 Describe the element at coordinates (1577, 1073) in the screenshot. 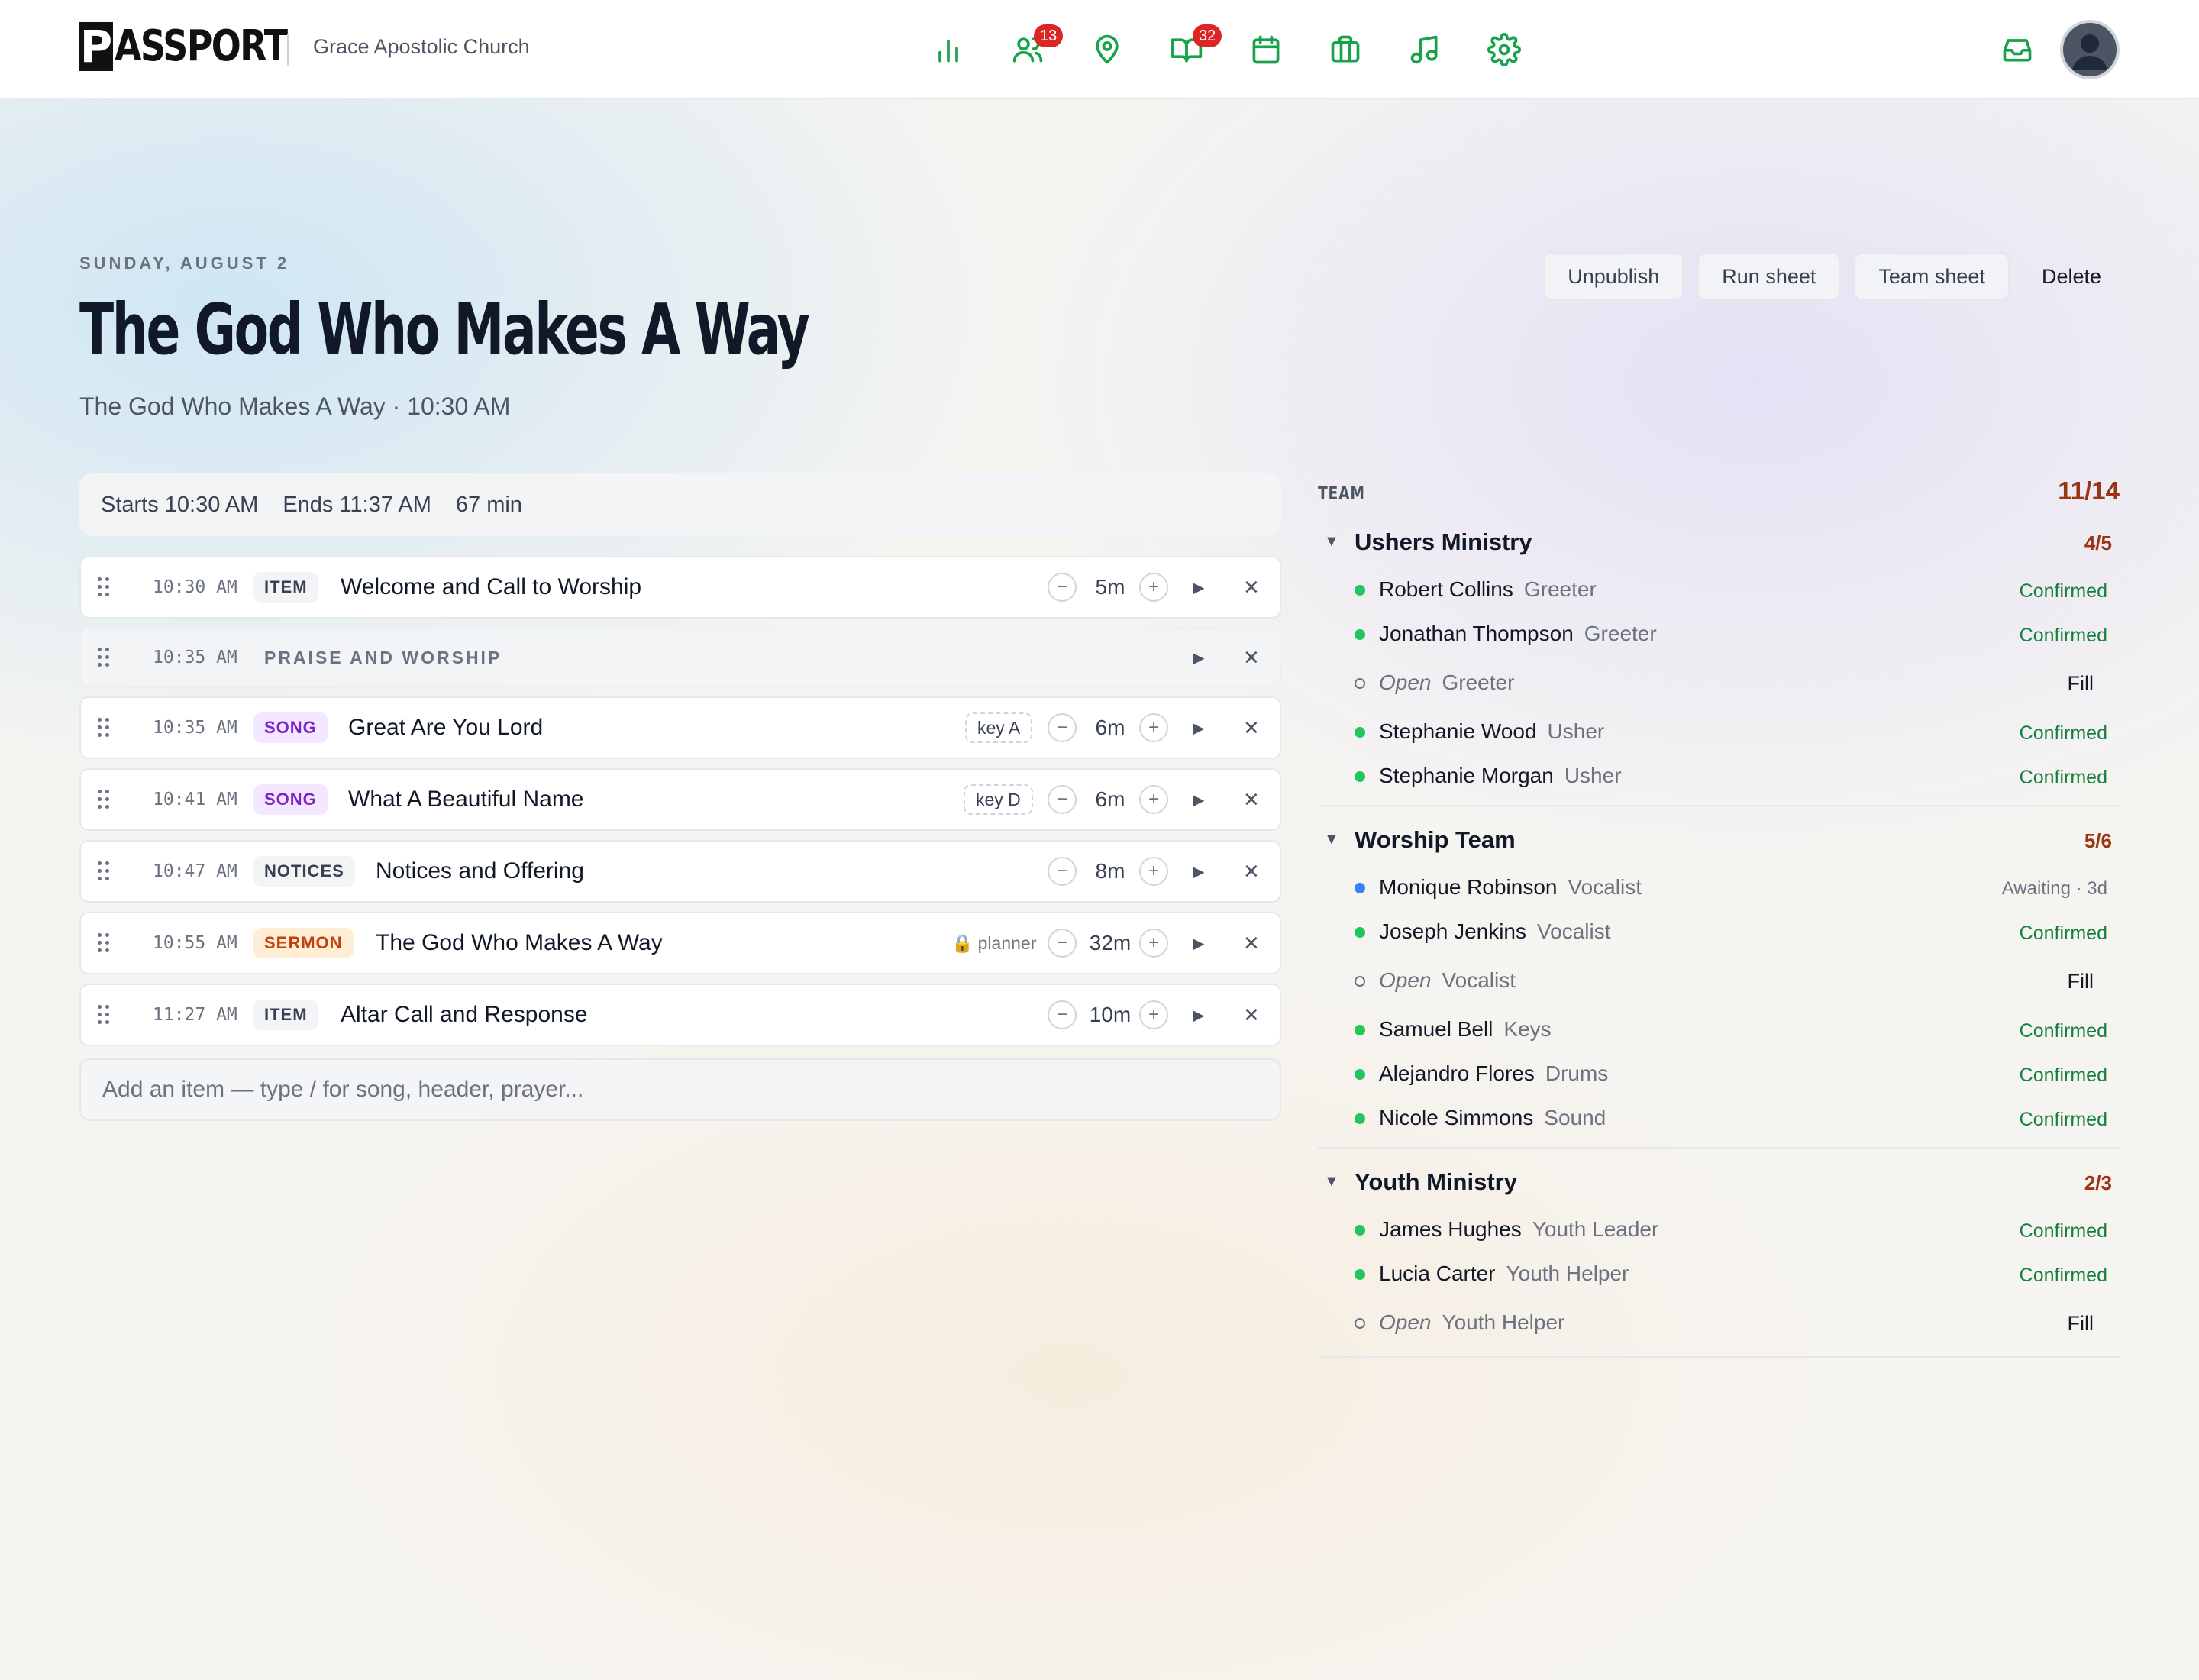

I see `member-role: Drums` at that location.